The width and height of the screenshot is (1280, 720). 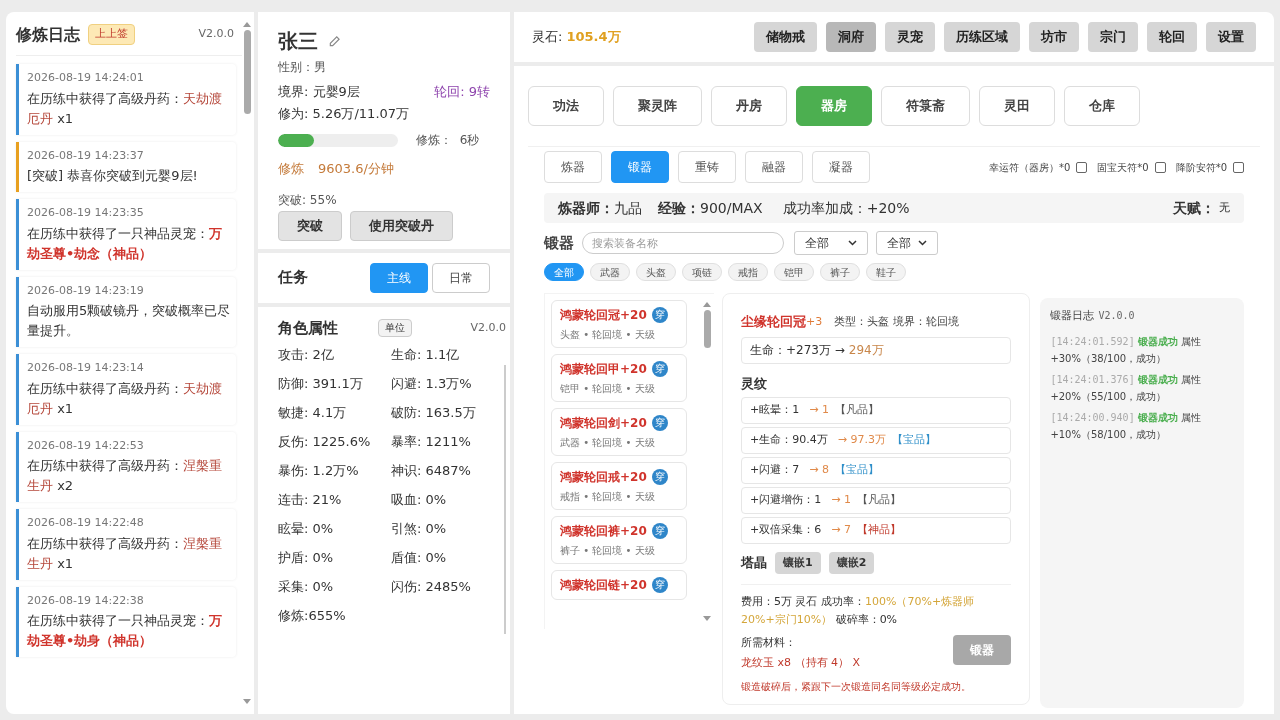 I want to click on building-tab: 功法, so click(x=566, y=106).